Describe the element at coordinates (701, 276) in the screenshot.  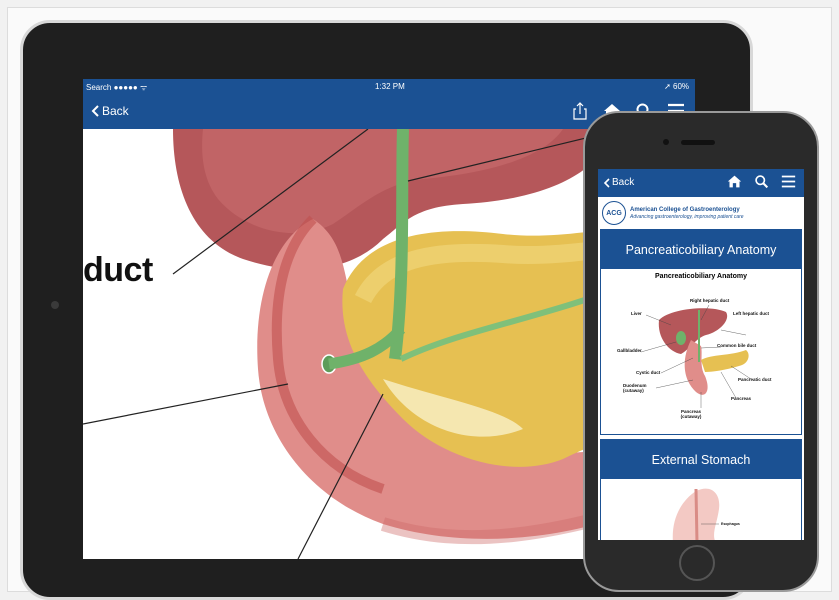
I see `card-image-title: Pancreaticobiliary Anatomy` at that location.